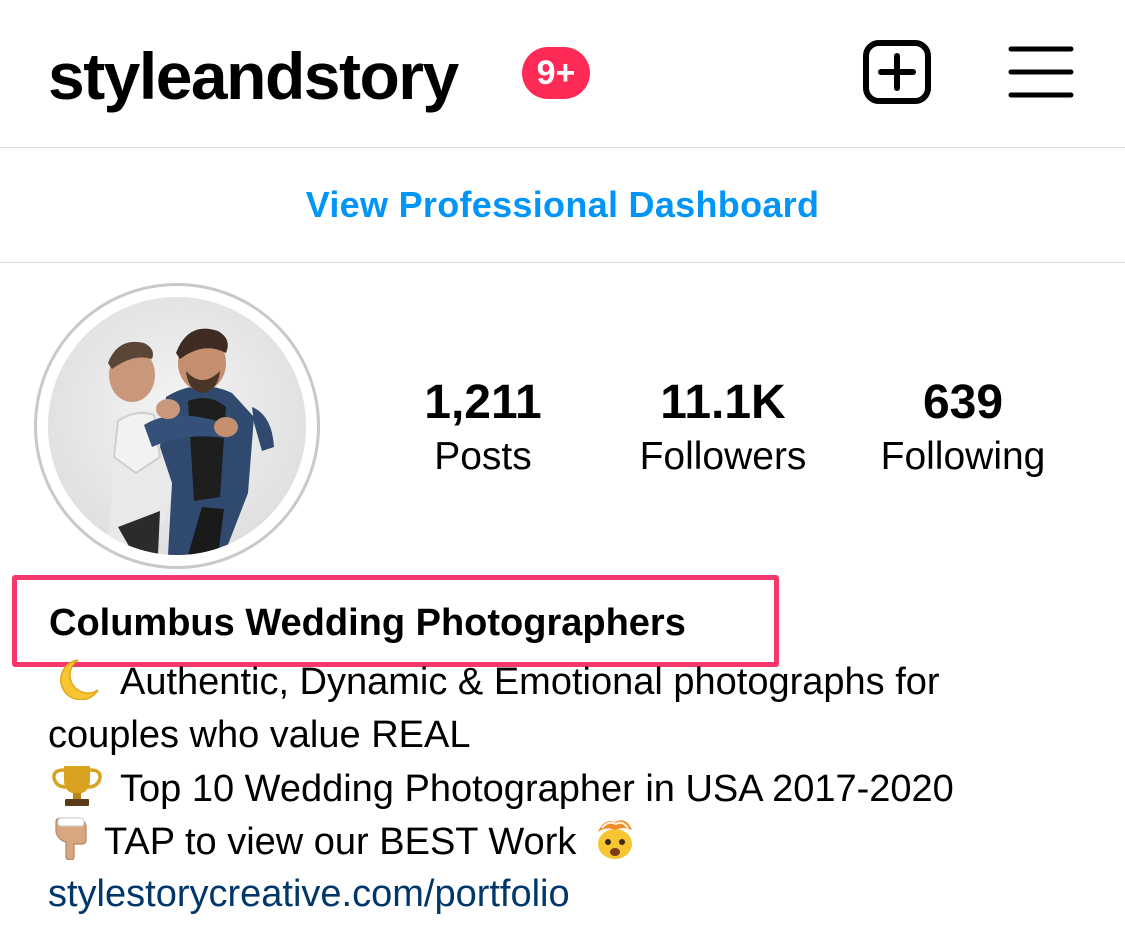 This screenshot has height=947, width=1125. I want to click on menu-button, so click(1041, 72).